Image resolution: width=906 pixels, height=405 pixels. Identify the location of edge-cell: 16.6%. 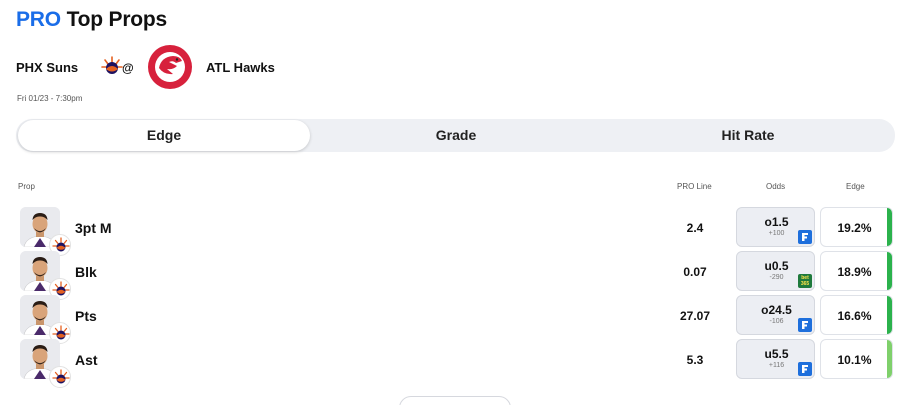
(856, 315).